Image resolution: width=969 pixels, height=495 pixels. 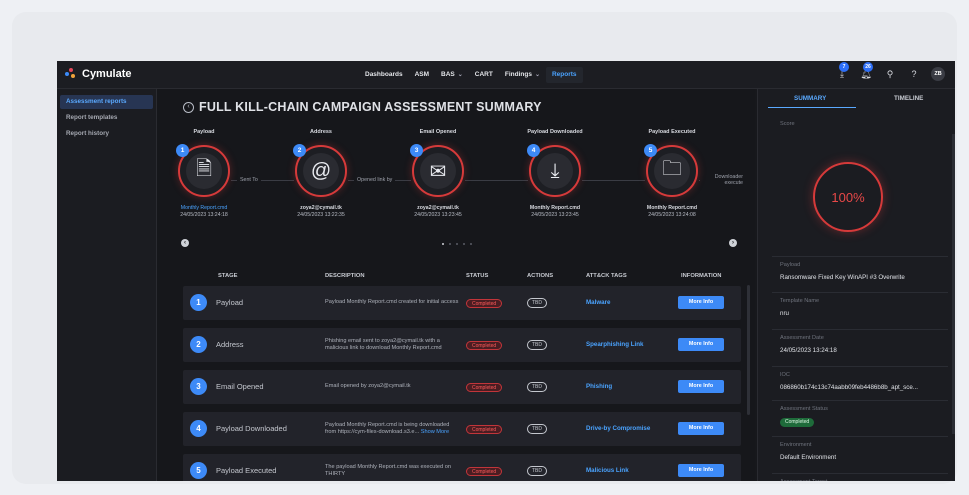 I want to click on flow-stage-date: 24/05/2023 13:24:18, so click(x=204, y=215).